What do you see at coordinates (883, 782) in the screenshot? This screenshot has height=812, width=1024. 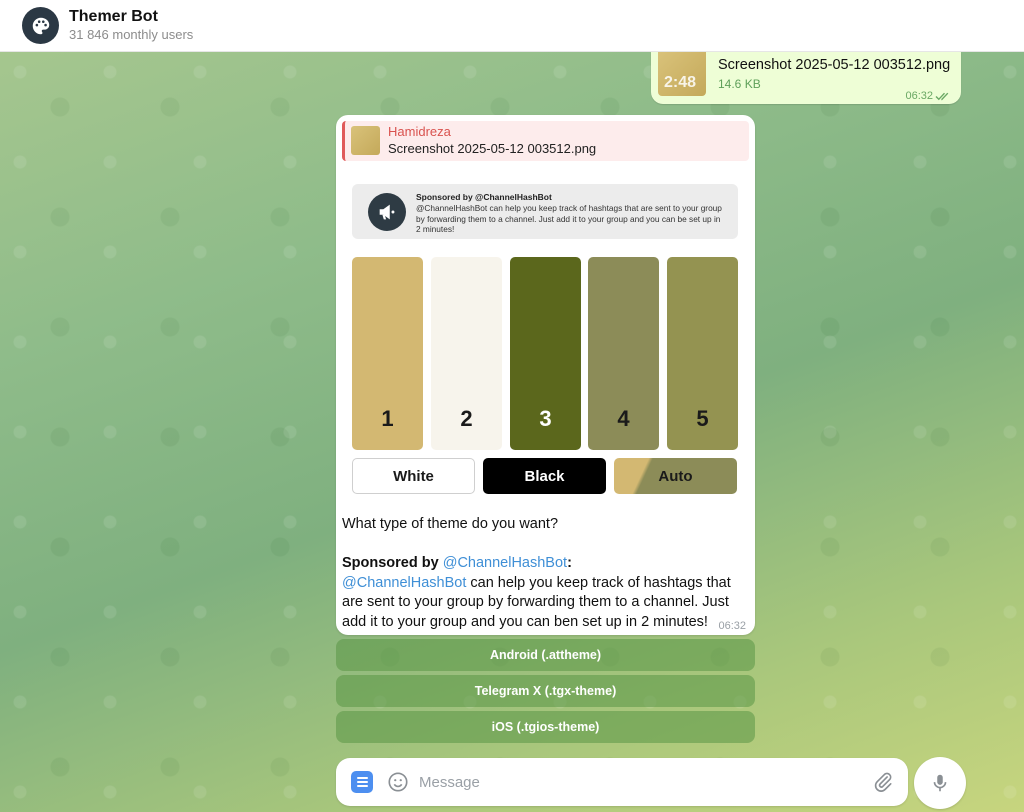 I see `paperclip-icon` at bounding box center [883, 782].